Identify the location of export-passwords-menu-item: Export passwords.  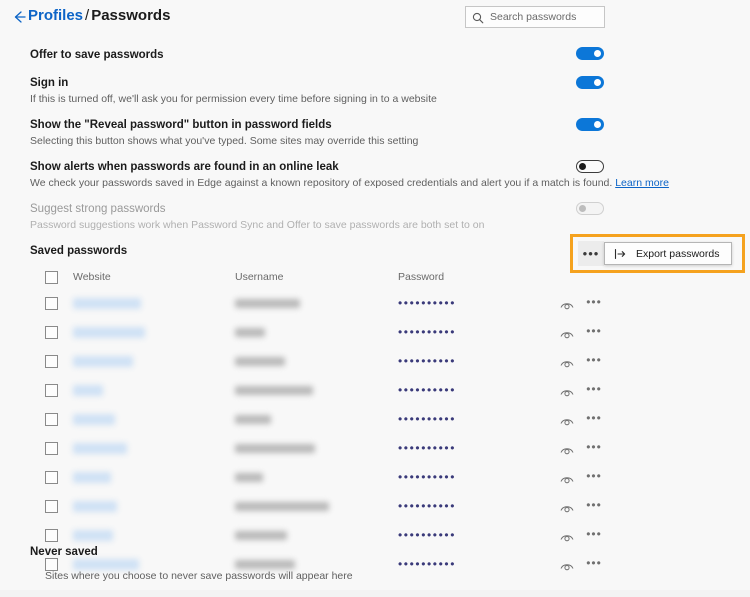
(668, 253).